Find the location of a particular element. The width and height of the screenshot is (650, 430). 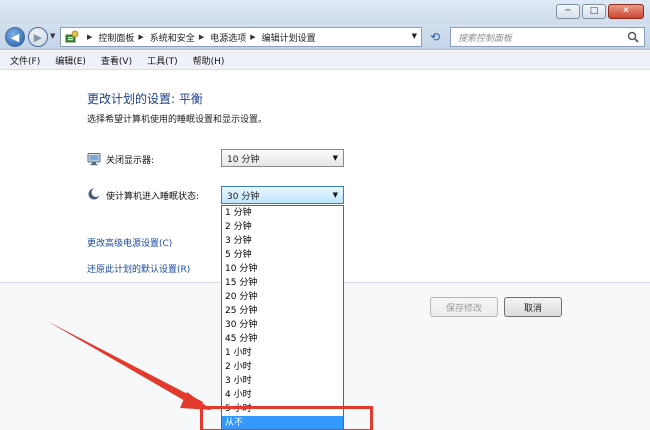

search-icon is located at coordinates (633, 37).